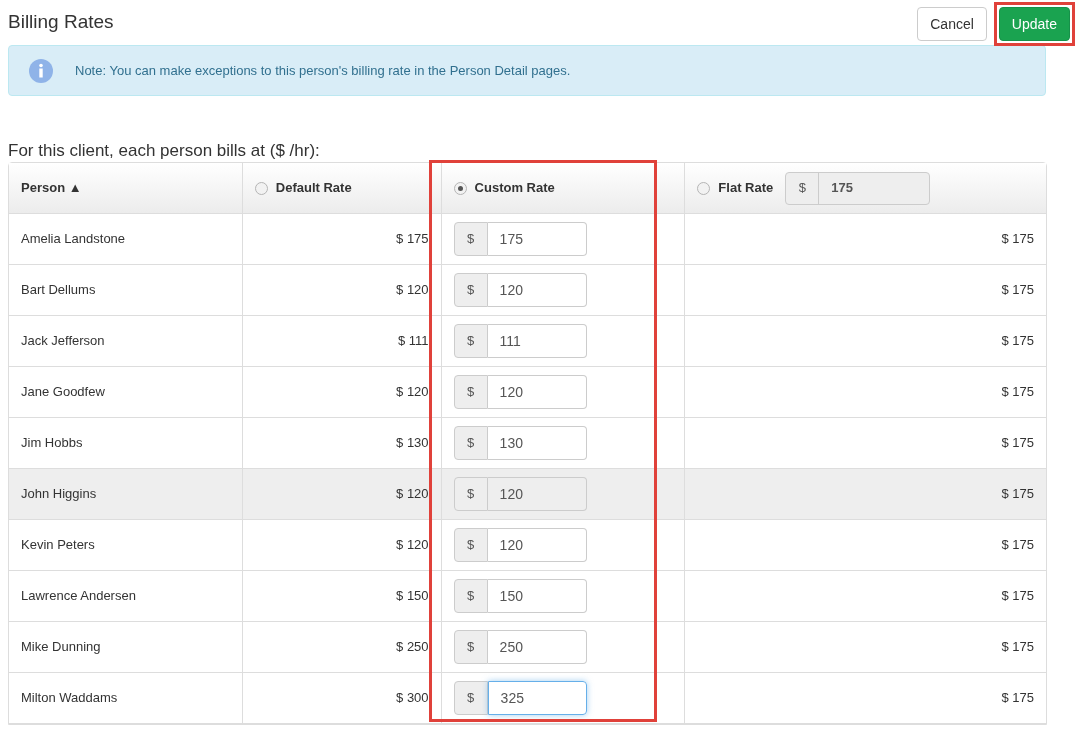 This screenshot has height=737, width=1079. Describe the element at coordinates (537, 596) in the screenshot. I see `custom-rate-input: 150` at that location.